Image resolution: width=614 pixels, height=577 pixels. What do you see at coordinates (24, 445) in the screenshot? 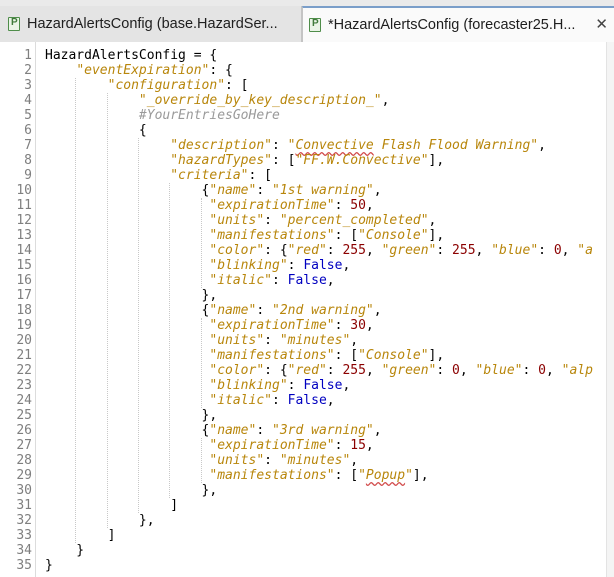
I see `line-number: 27` at bounding box center [24, 445].